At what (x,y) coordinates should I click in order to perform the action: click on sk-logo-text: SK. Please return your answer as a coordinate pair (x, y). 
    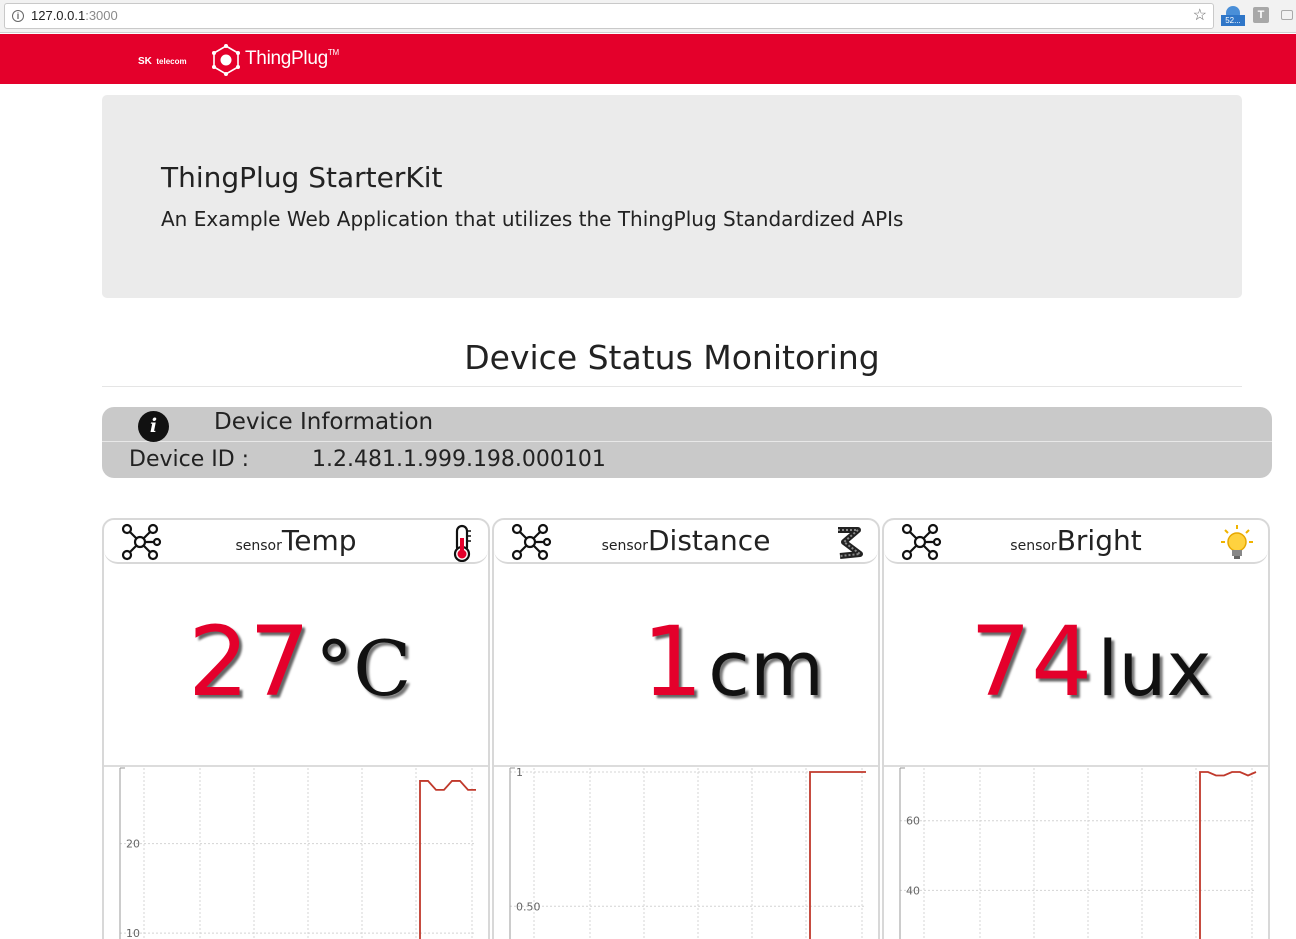
    Looking at the image, I should click on (145, 61).